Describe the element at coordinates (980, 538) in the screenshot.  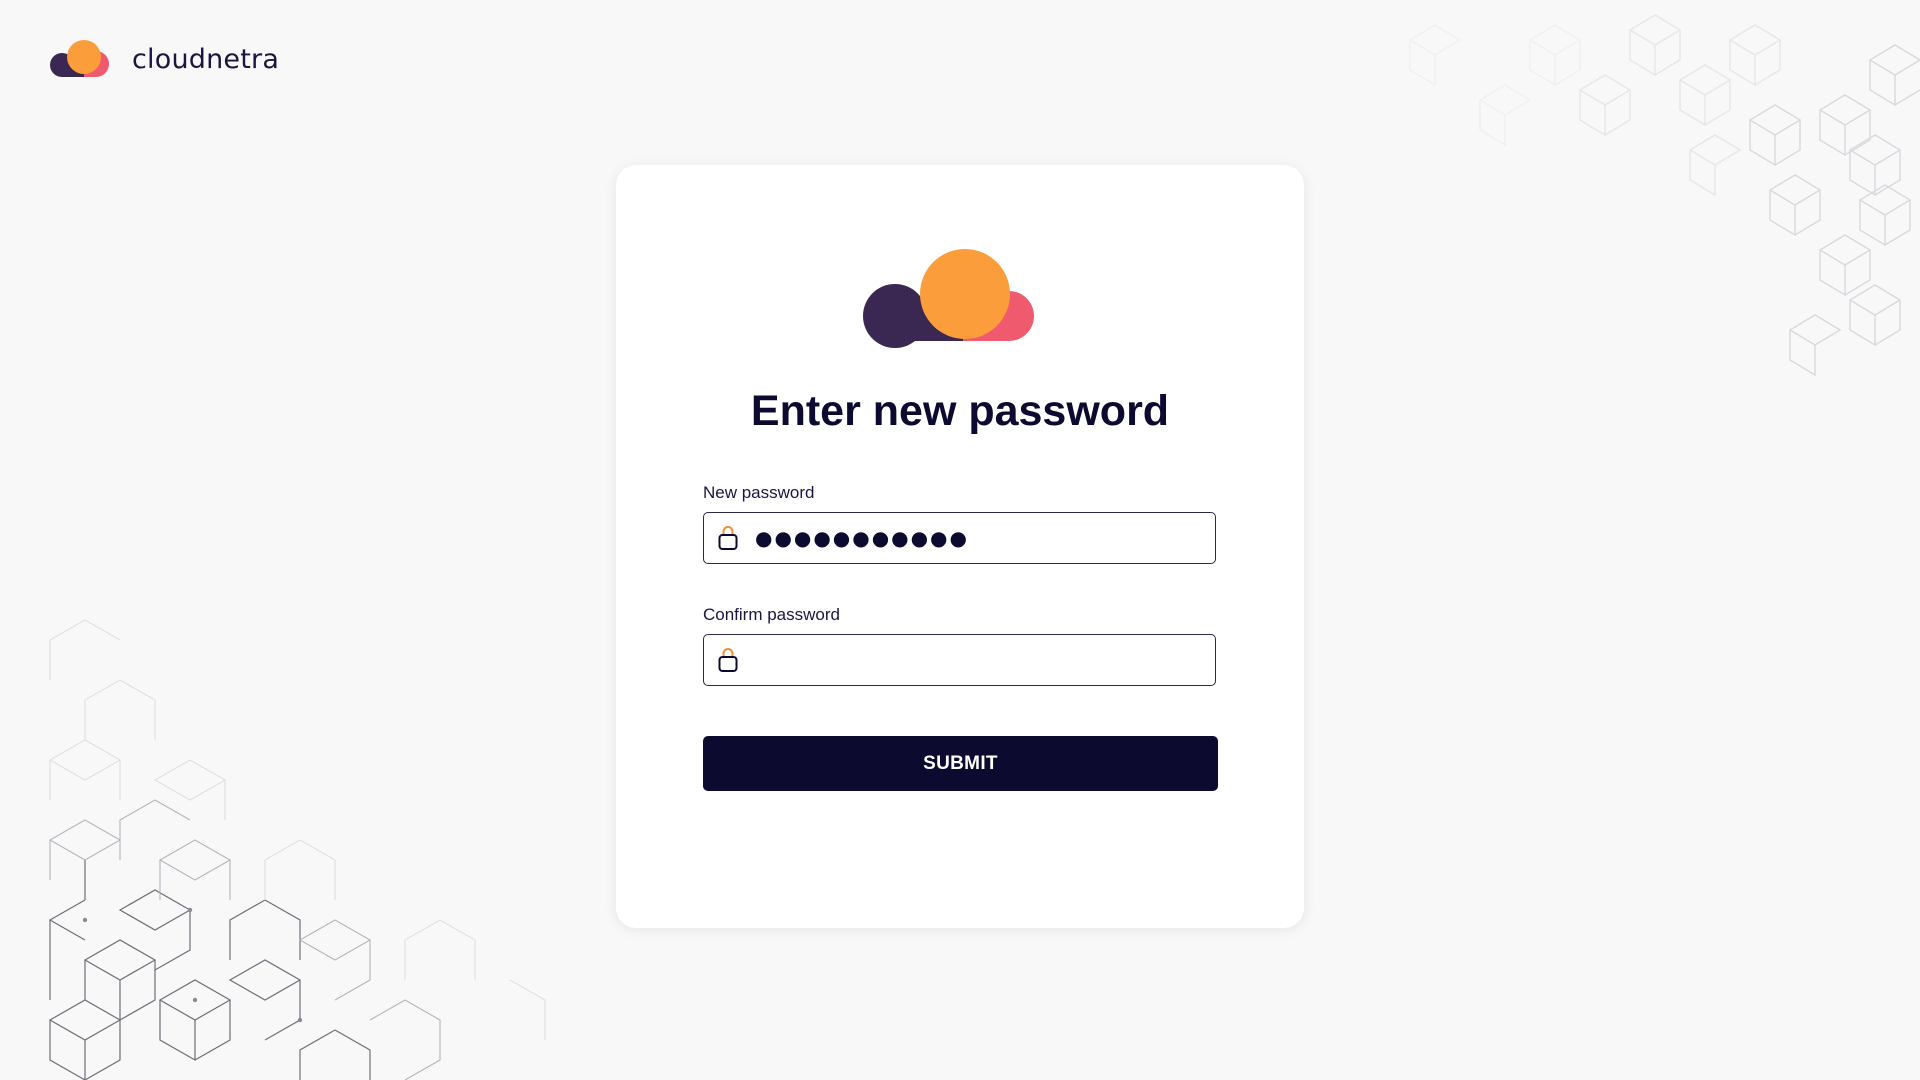
I see `new-password-input` at that location.